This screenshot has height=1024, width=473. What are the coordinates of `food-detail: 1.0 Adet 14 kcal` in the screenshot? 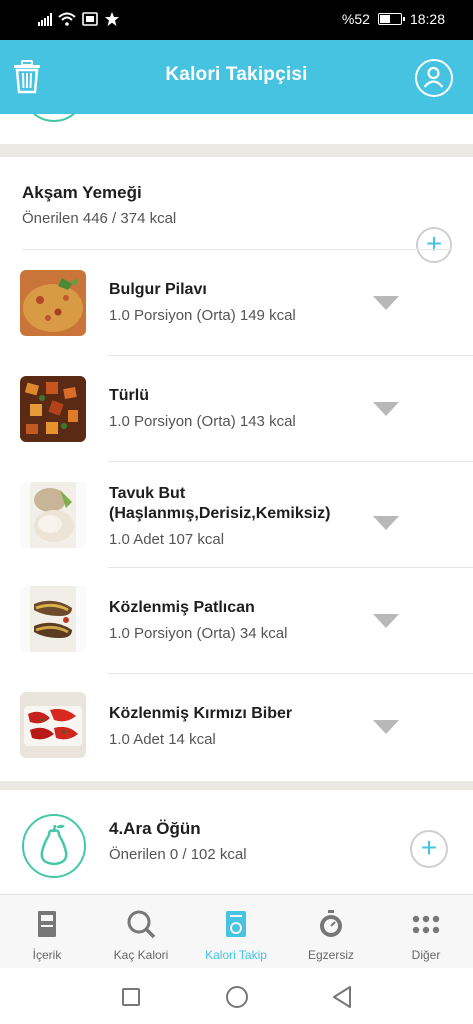 It's located at (162, 739).